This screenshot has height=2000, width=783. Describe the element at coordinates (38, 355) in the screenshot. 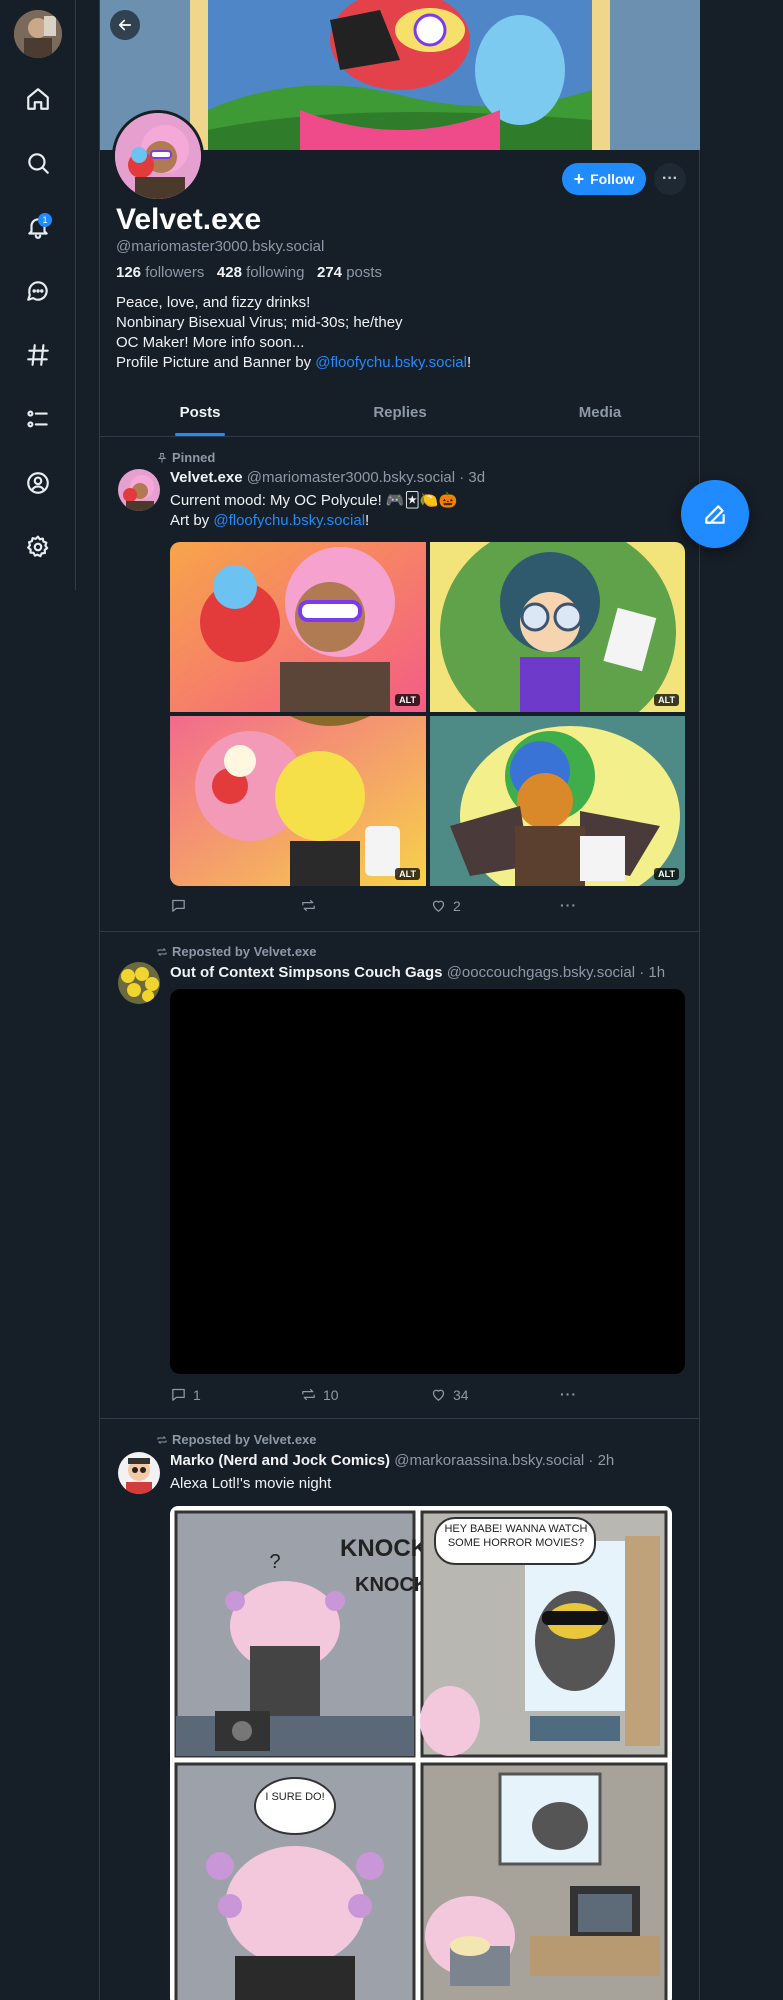

I see `feeds-hash-icon` at that location.